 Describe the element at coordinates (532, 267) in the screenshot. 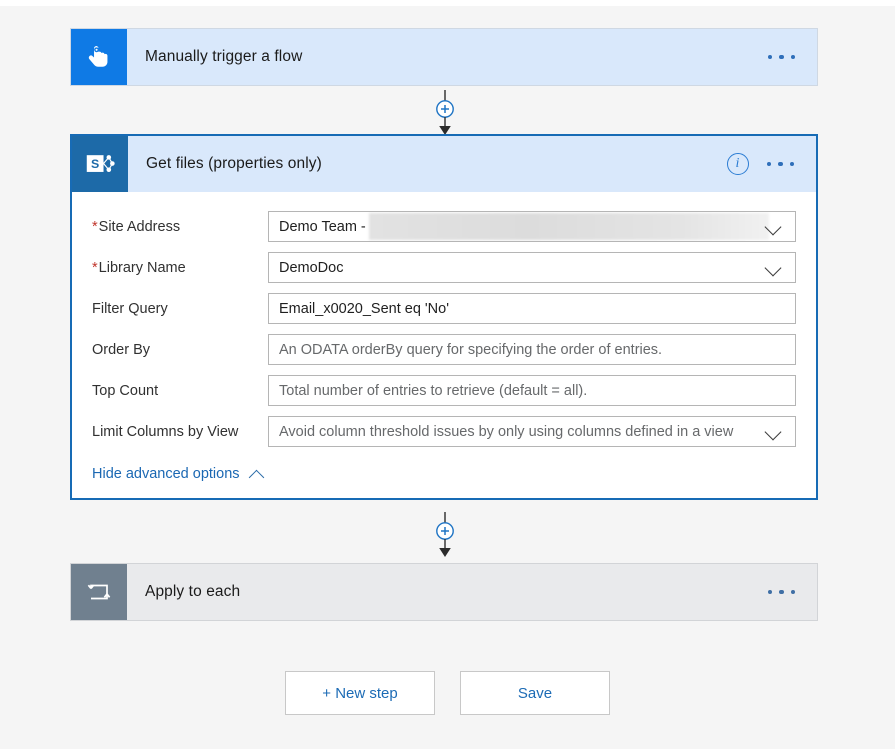

I see `library-name-input: DemoDoc` at that location.